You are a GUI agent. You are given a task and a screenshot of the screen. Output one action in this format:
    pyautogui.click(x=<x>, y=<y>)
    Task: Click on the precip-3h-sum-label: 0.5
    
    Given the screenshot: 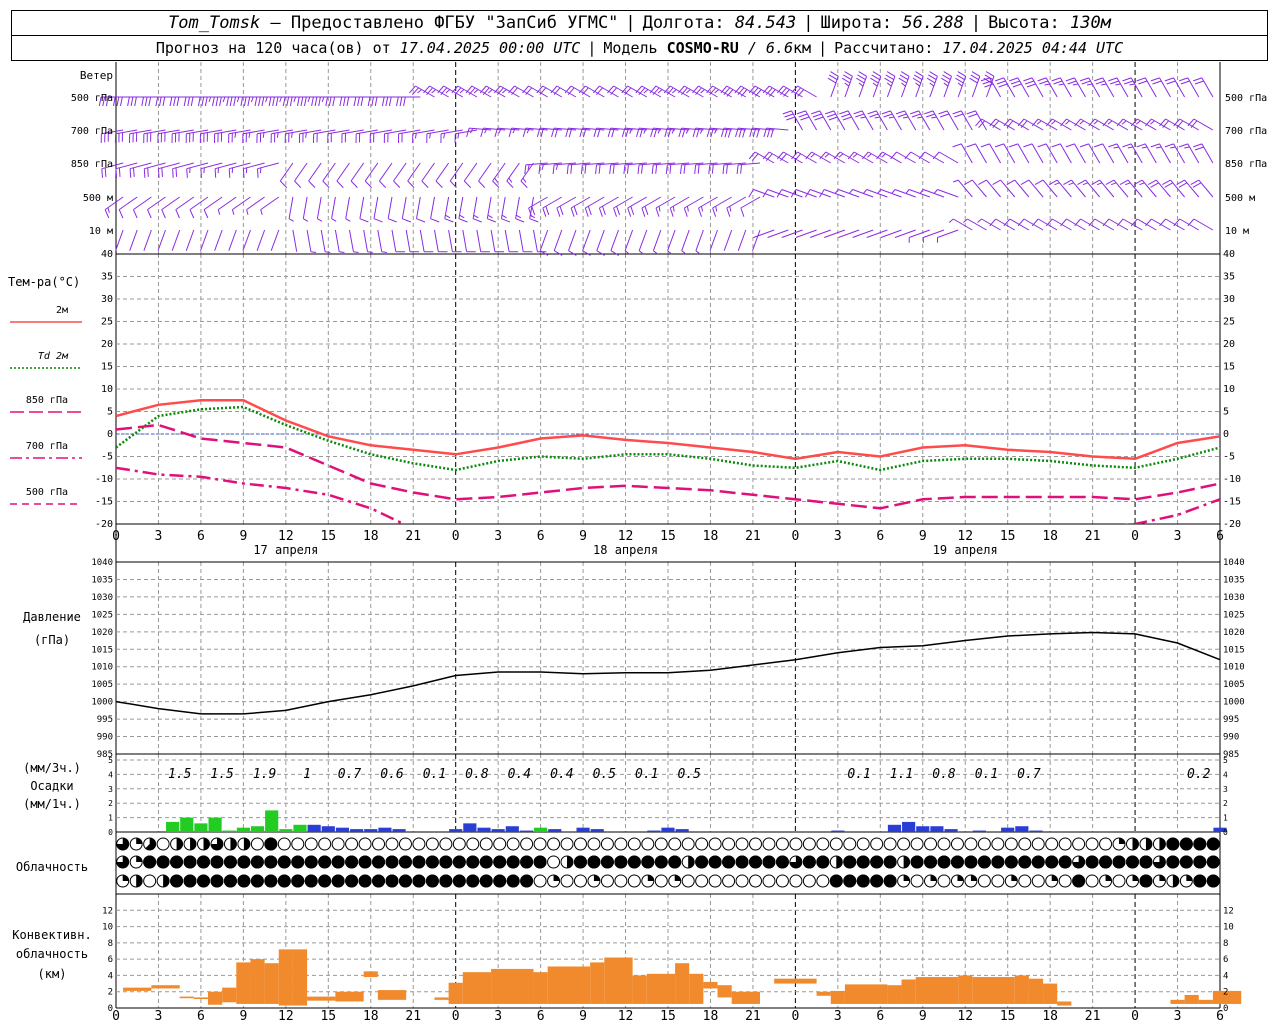 What is the action you would take?
    pyautogui.click(x=605, y=774)
    